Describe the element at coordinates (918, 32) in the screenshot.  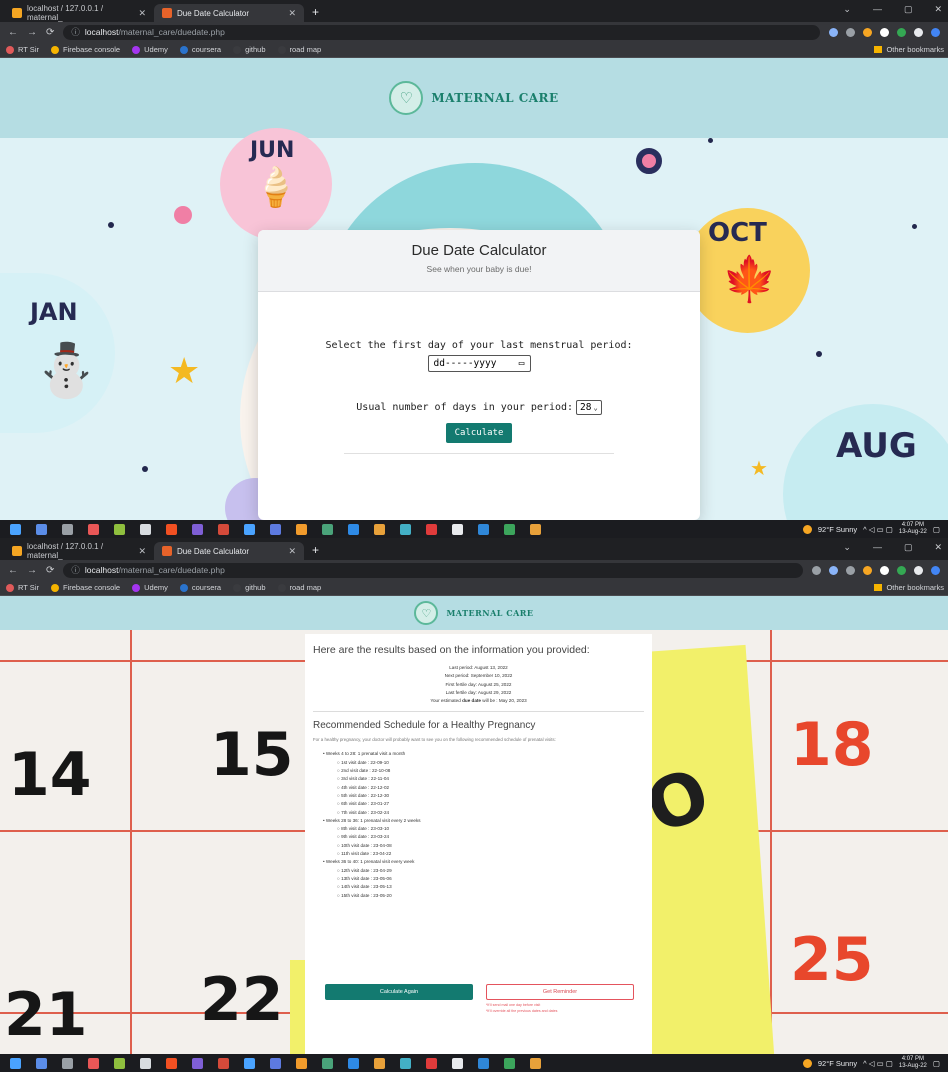
I see `puzzle-icon` at that location.